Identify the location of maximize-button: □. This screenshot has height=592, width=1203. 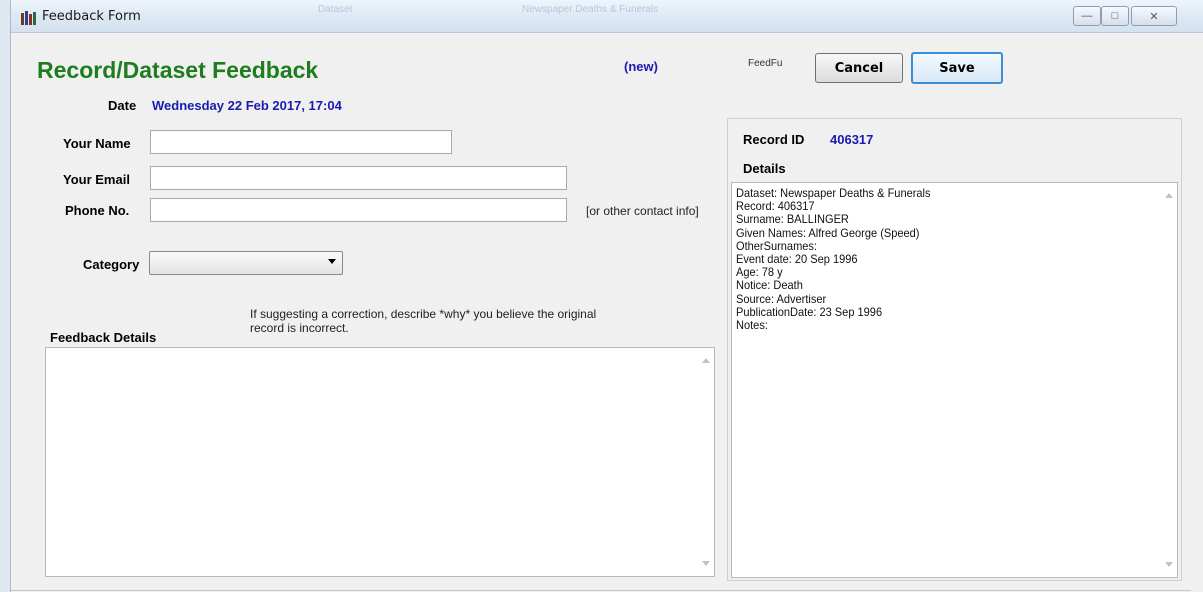
(1115, 16).